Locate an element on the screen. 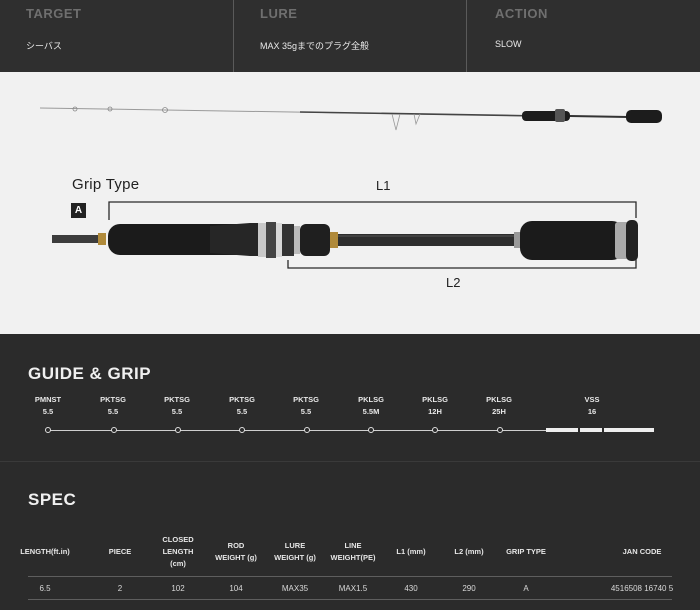 The width and height of the screenshot is (700, 610). guide-size: 12H is located at coordinates (435, 411).